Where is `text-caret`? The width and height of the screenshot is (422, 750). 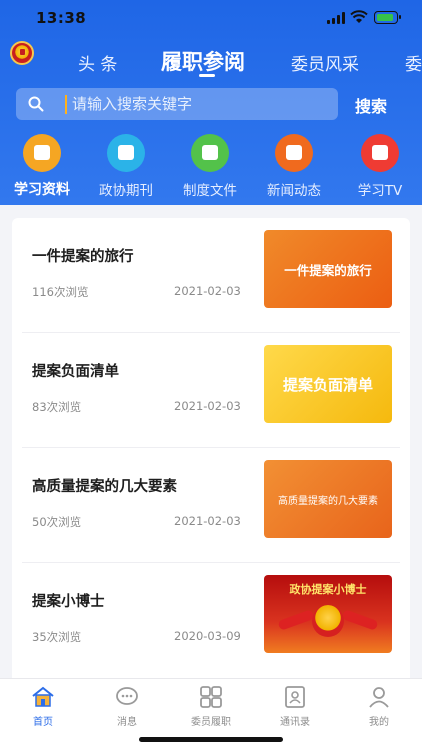 text-caret is located at coordinates (66, 104).